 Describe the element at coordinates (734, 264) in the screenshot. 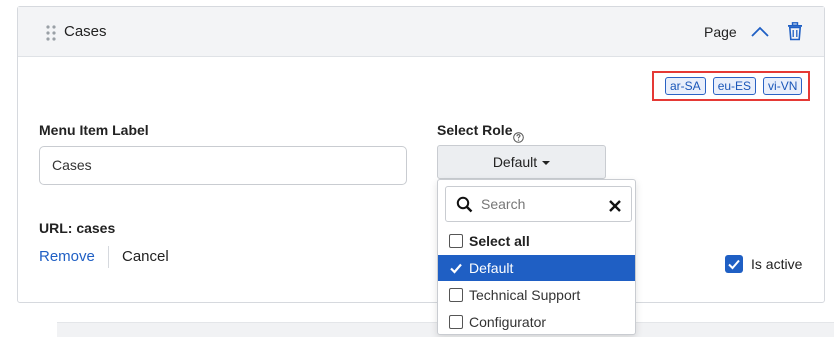

I see `is-active-checkbox` at that location.